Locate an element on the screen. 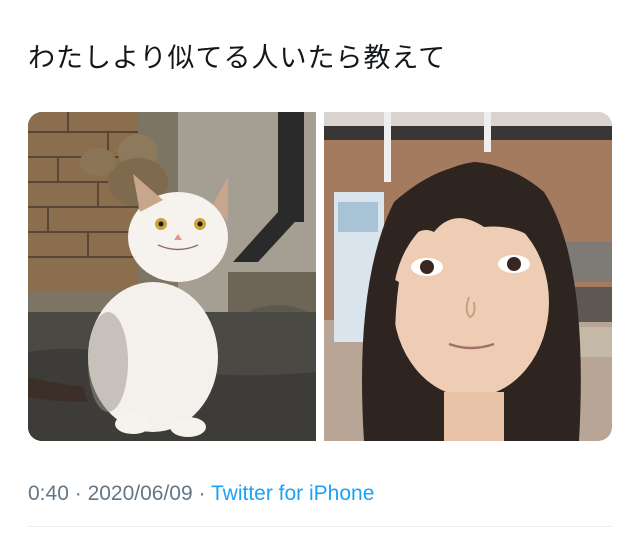  tweet-time: 0:40 is located at coordinates (48, 493).